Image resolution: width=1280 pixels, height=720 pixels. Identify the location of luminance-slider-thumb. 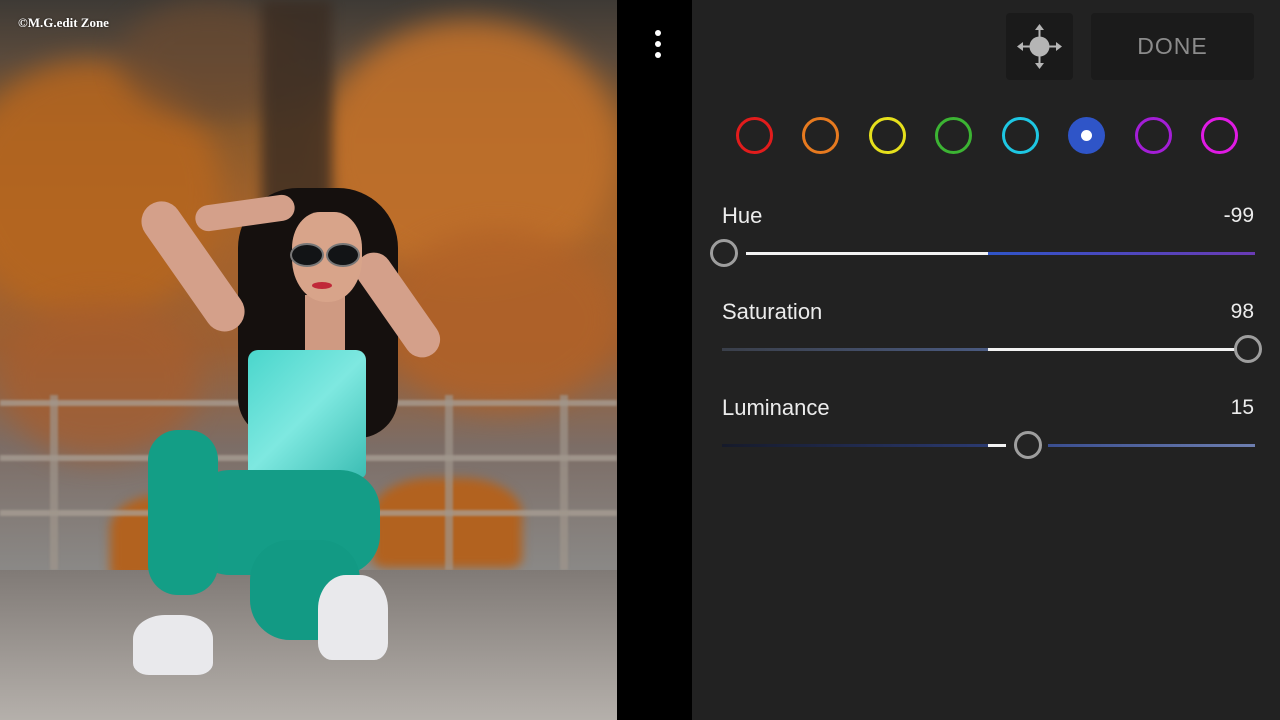
(1028, 445).